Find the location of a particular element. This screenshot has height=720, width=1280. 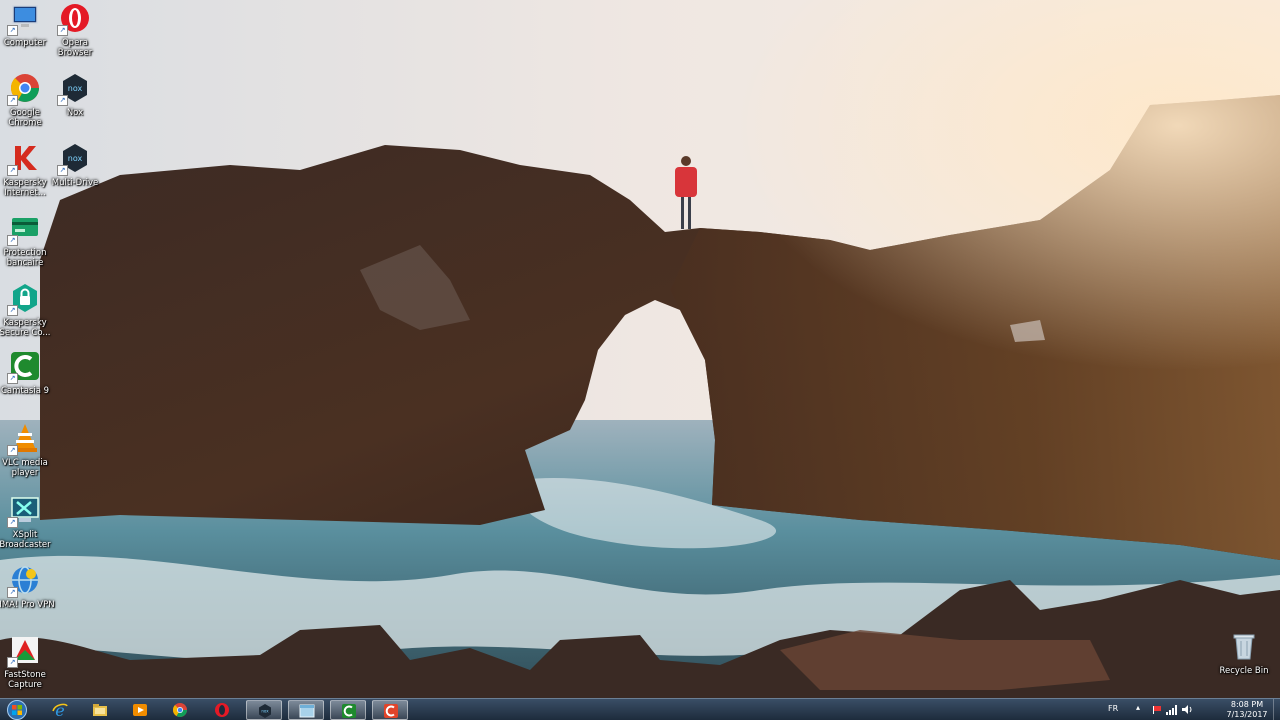

desktop-icon-label: Opera Browser is located at coordinates (75, 48).